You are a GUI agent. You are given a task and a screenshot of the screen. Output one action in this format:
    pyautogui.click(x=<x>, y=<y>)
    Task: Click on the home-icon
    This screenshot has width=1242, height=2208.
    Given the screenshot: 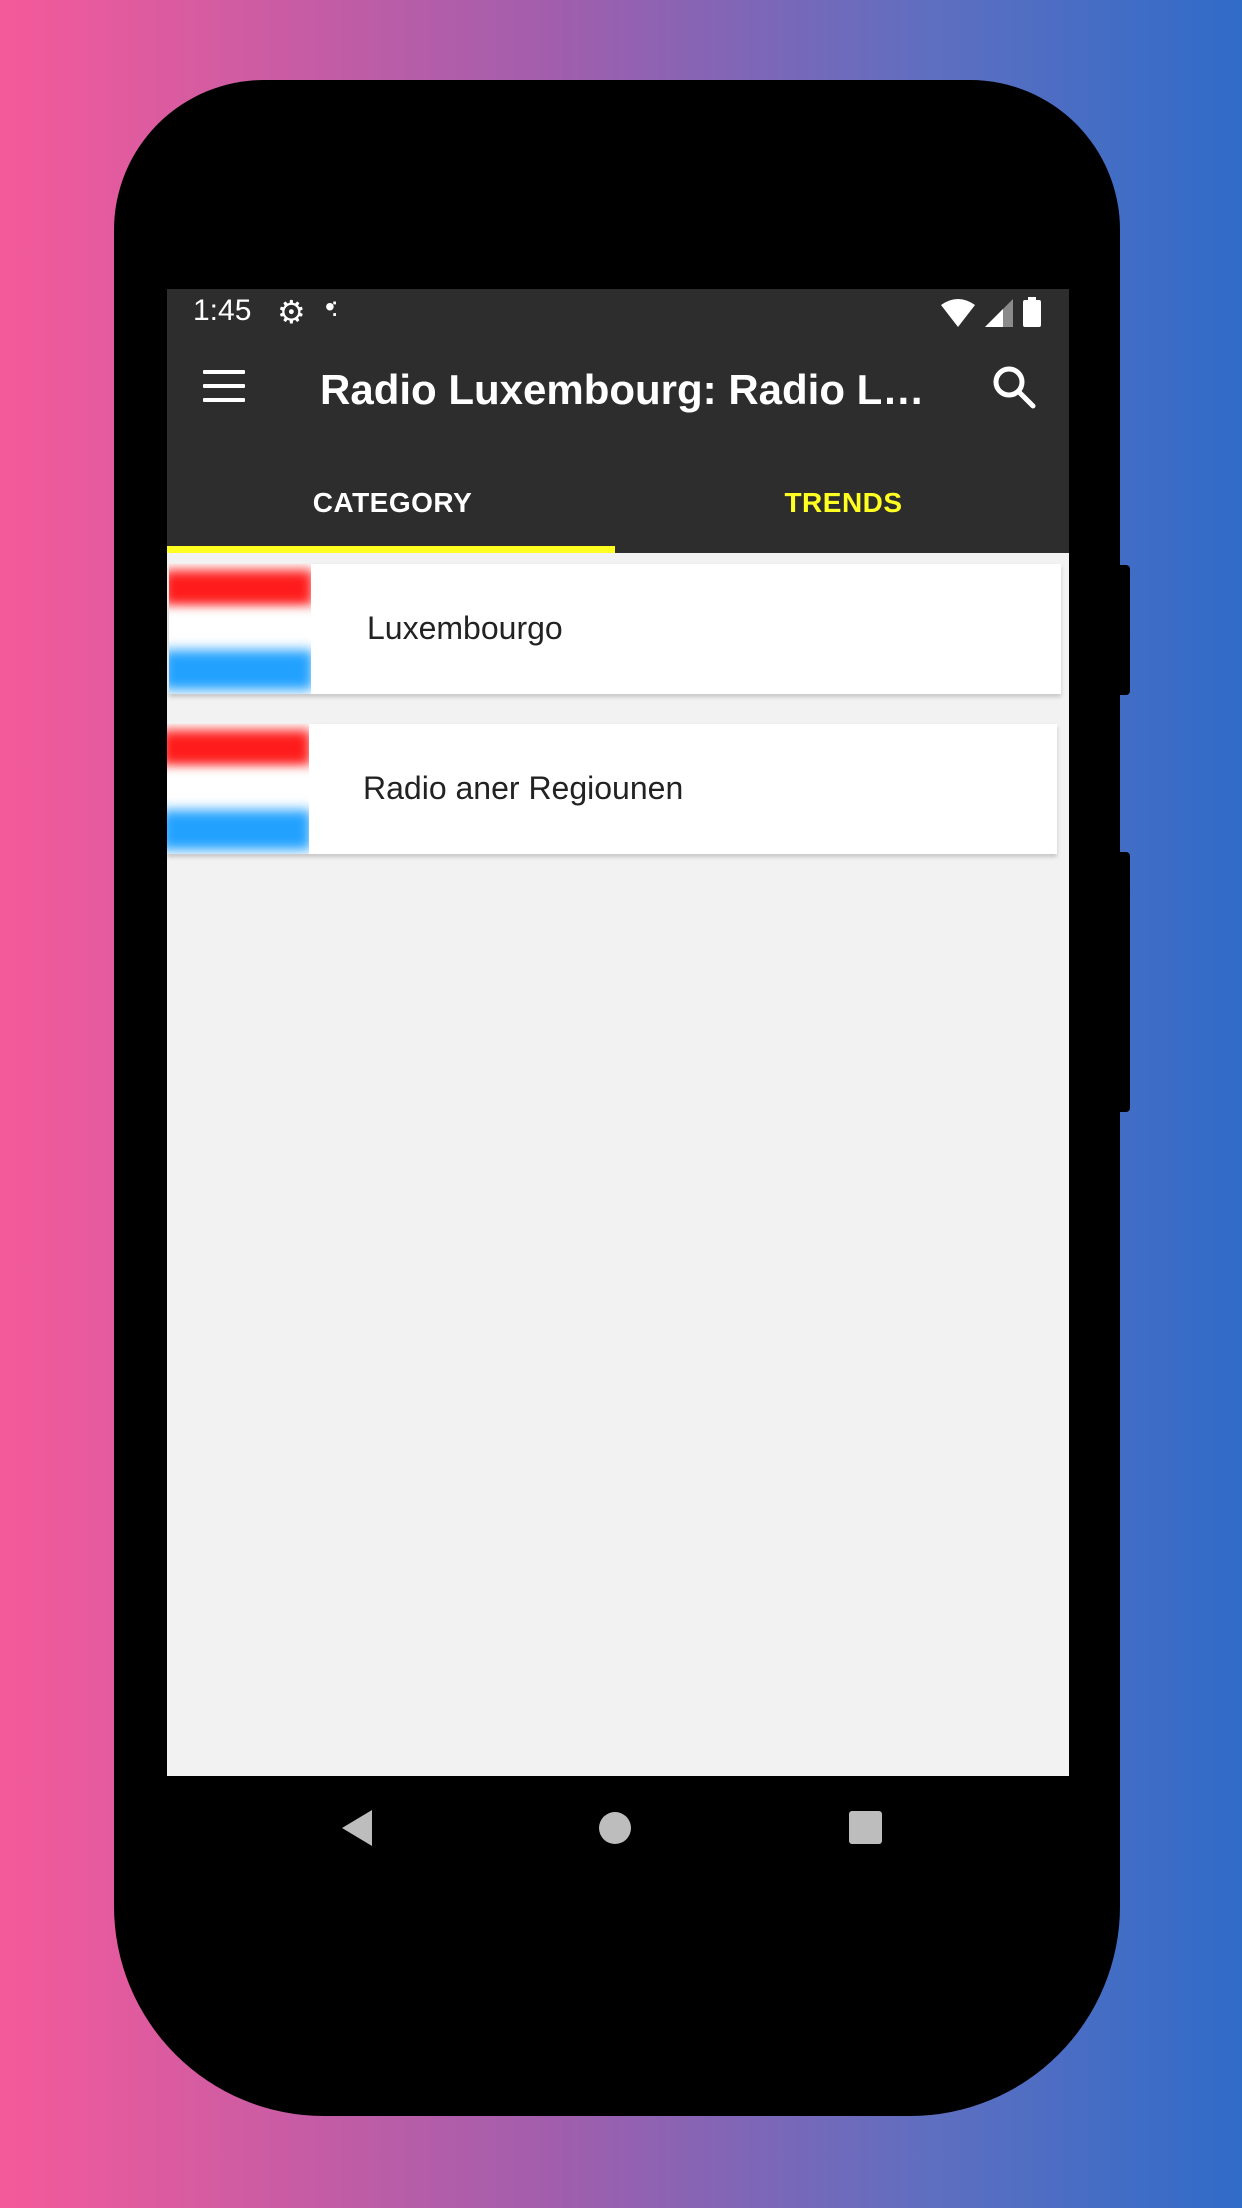 What is the action you would take?
    pyautogui.click(x=615, y=1828)
    